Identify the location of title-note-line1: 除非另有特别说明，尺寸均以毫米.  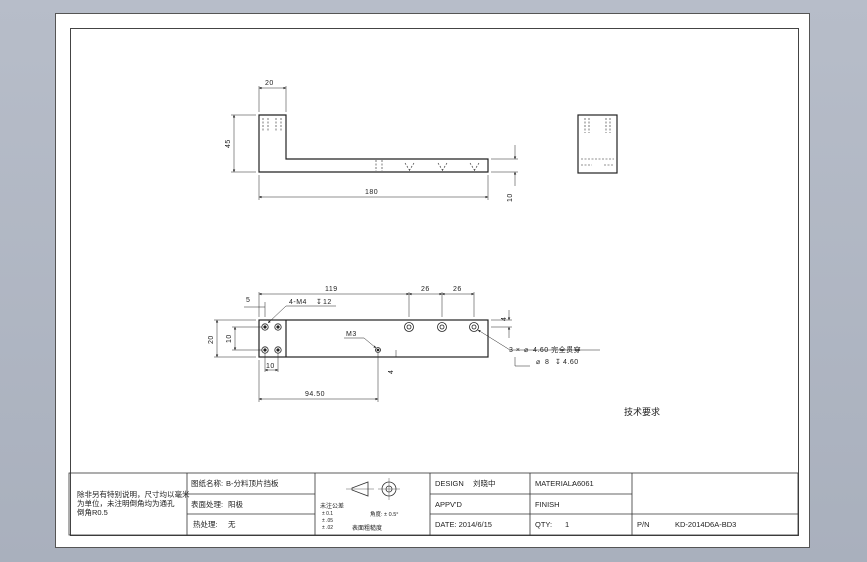
(133, 494).